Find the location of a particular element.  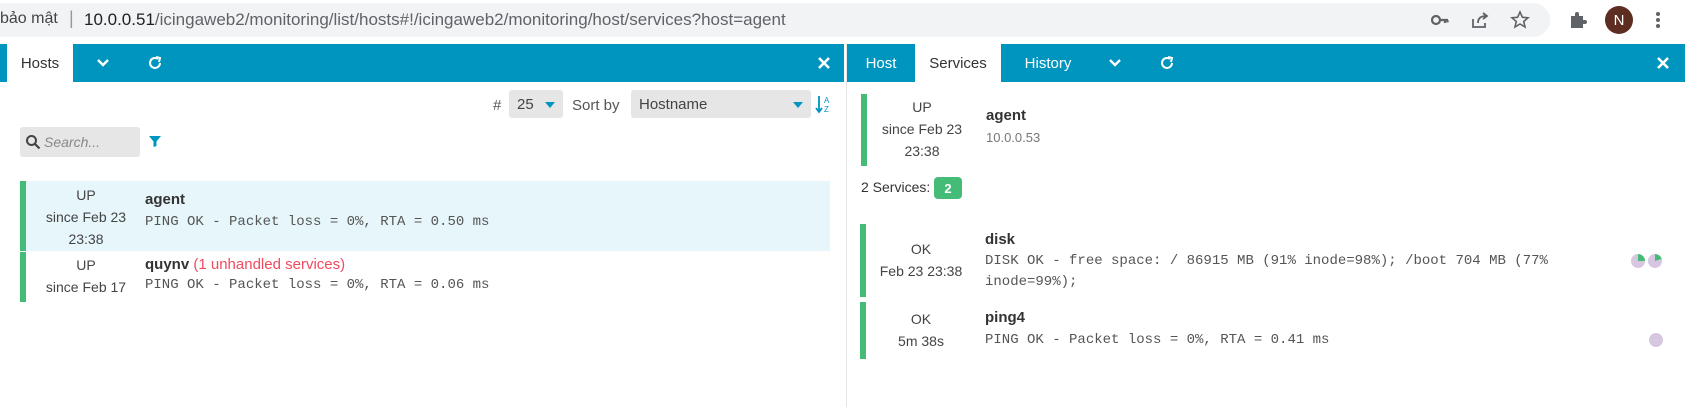

tab-hosts: Hosts is located at coordinates (40, 63).